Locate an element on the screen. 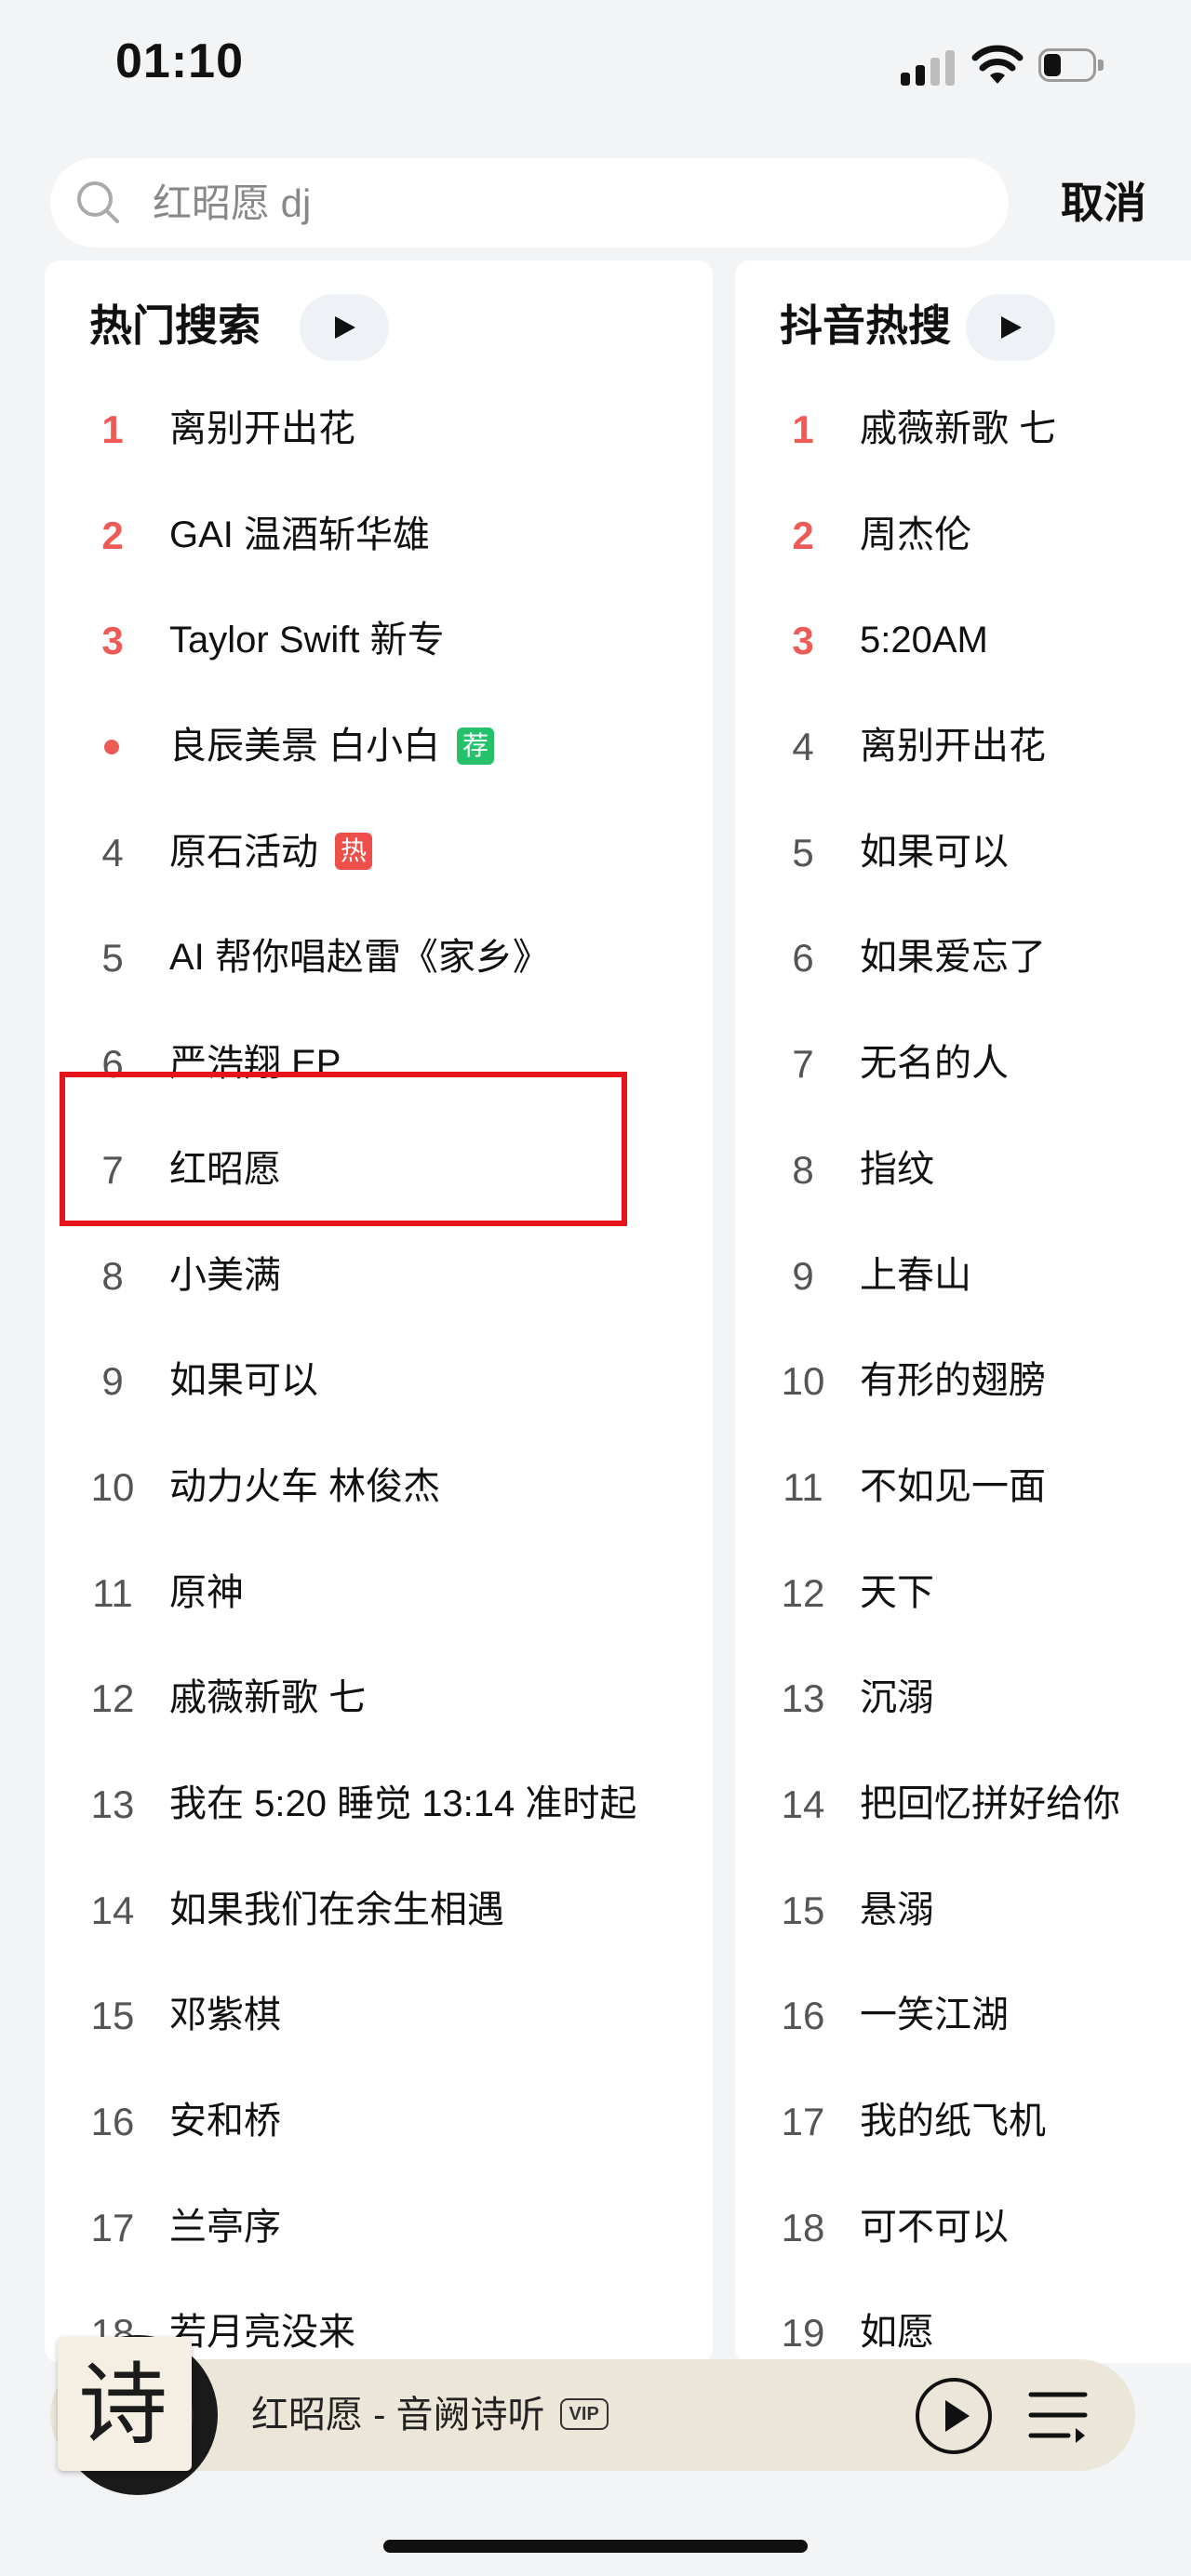 This screenshot has width=1191, height=2576. list-item: 17 兰亭序 is located at coordinates (379, 2228).